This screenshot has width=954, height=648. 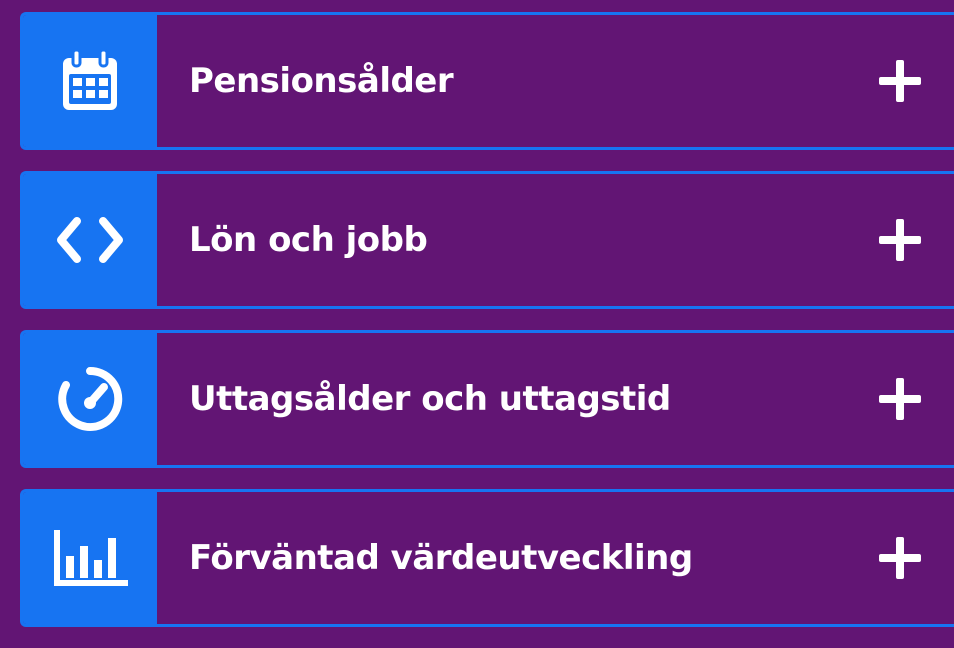 What do you see at coordinates (430, 399) in the screenshot?
I see `accordion-item-label: Uttagsålder och uttagstid` at bounding box center [430, 399].